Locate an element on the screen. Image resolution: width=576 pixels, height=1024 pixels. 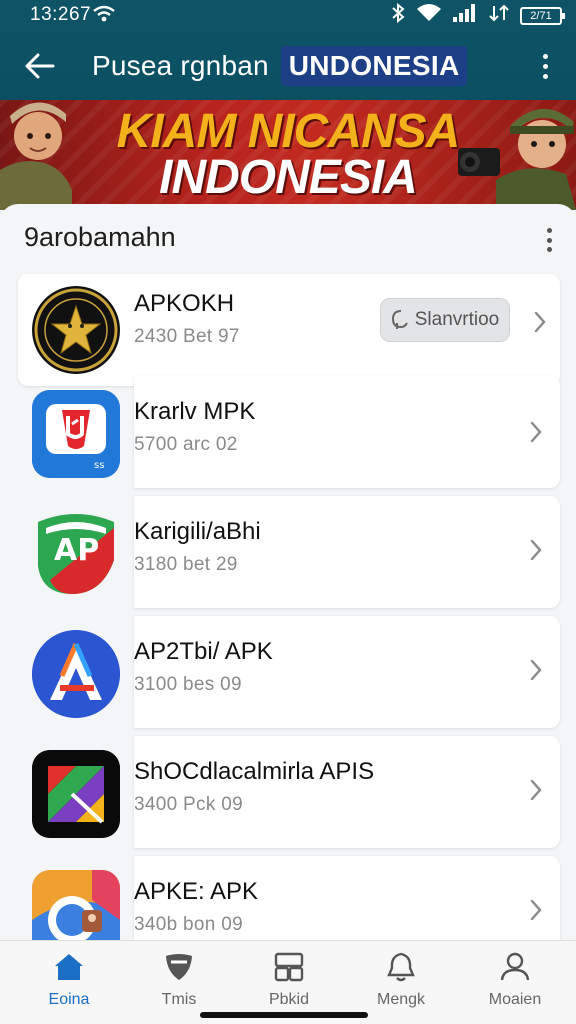
nav-tmis: Tmis is located at coordinates (179, 983).